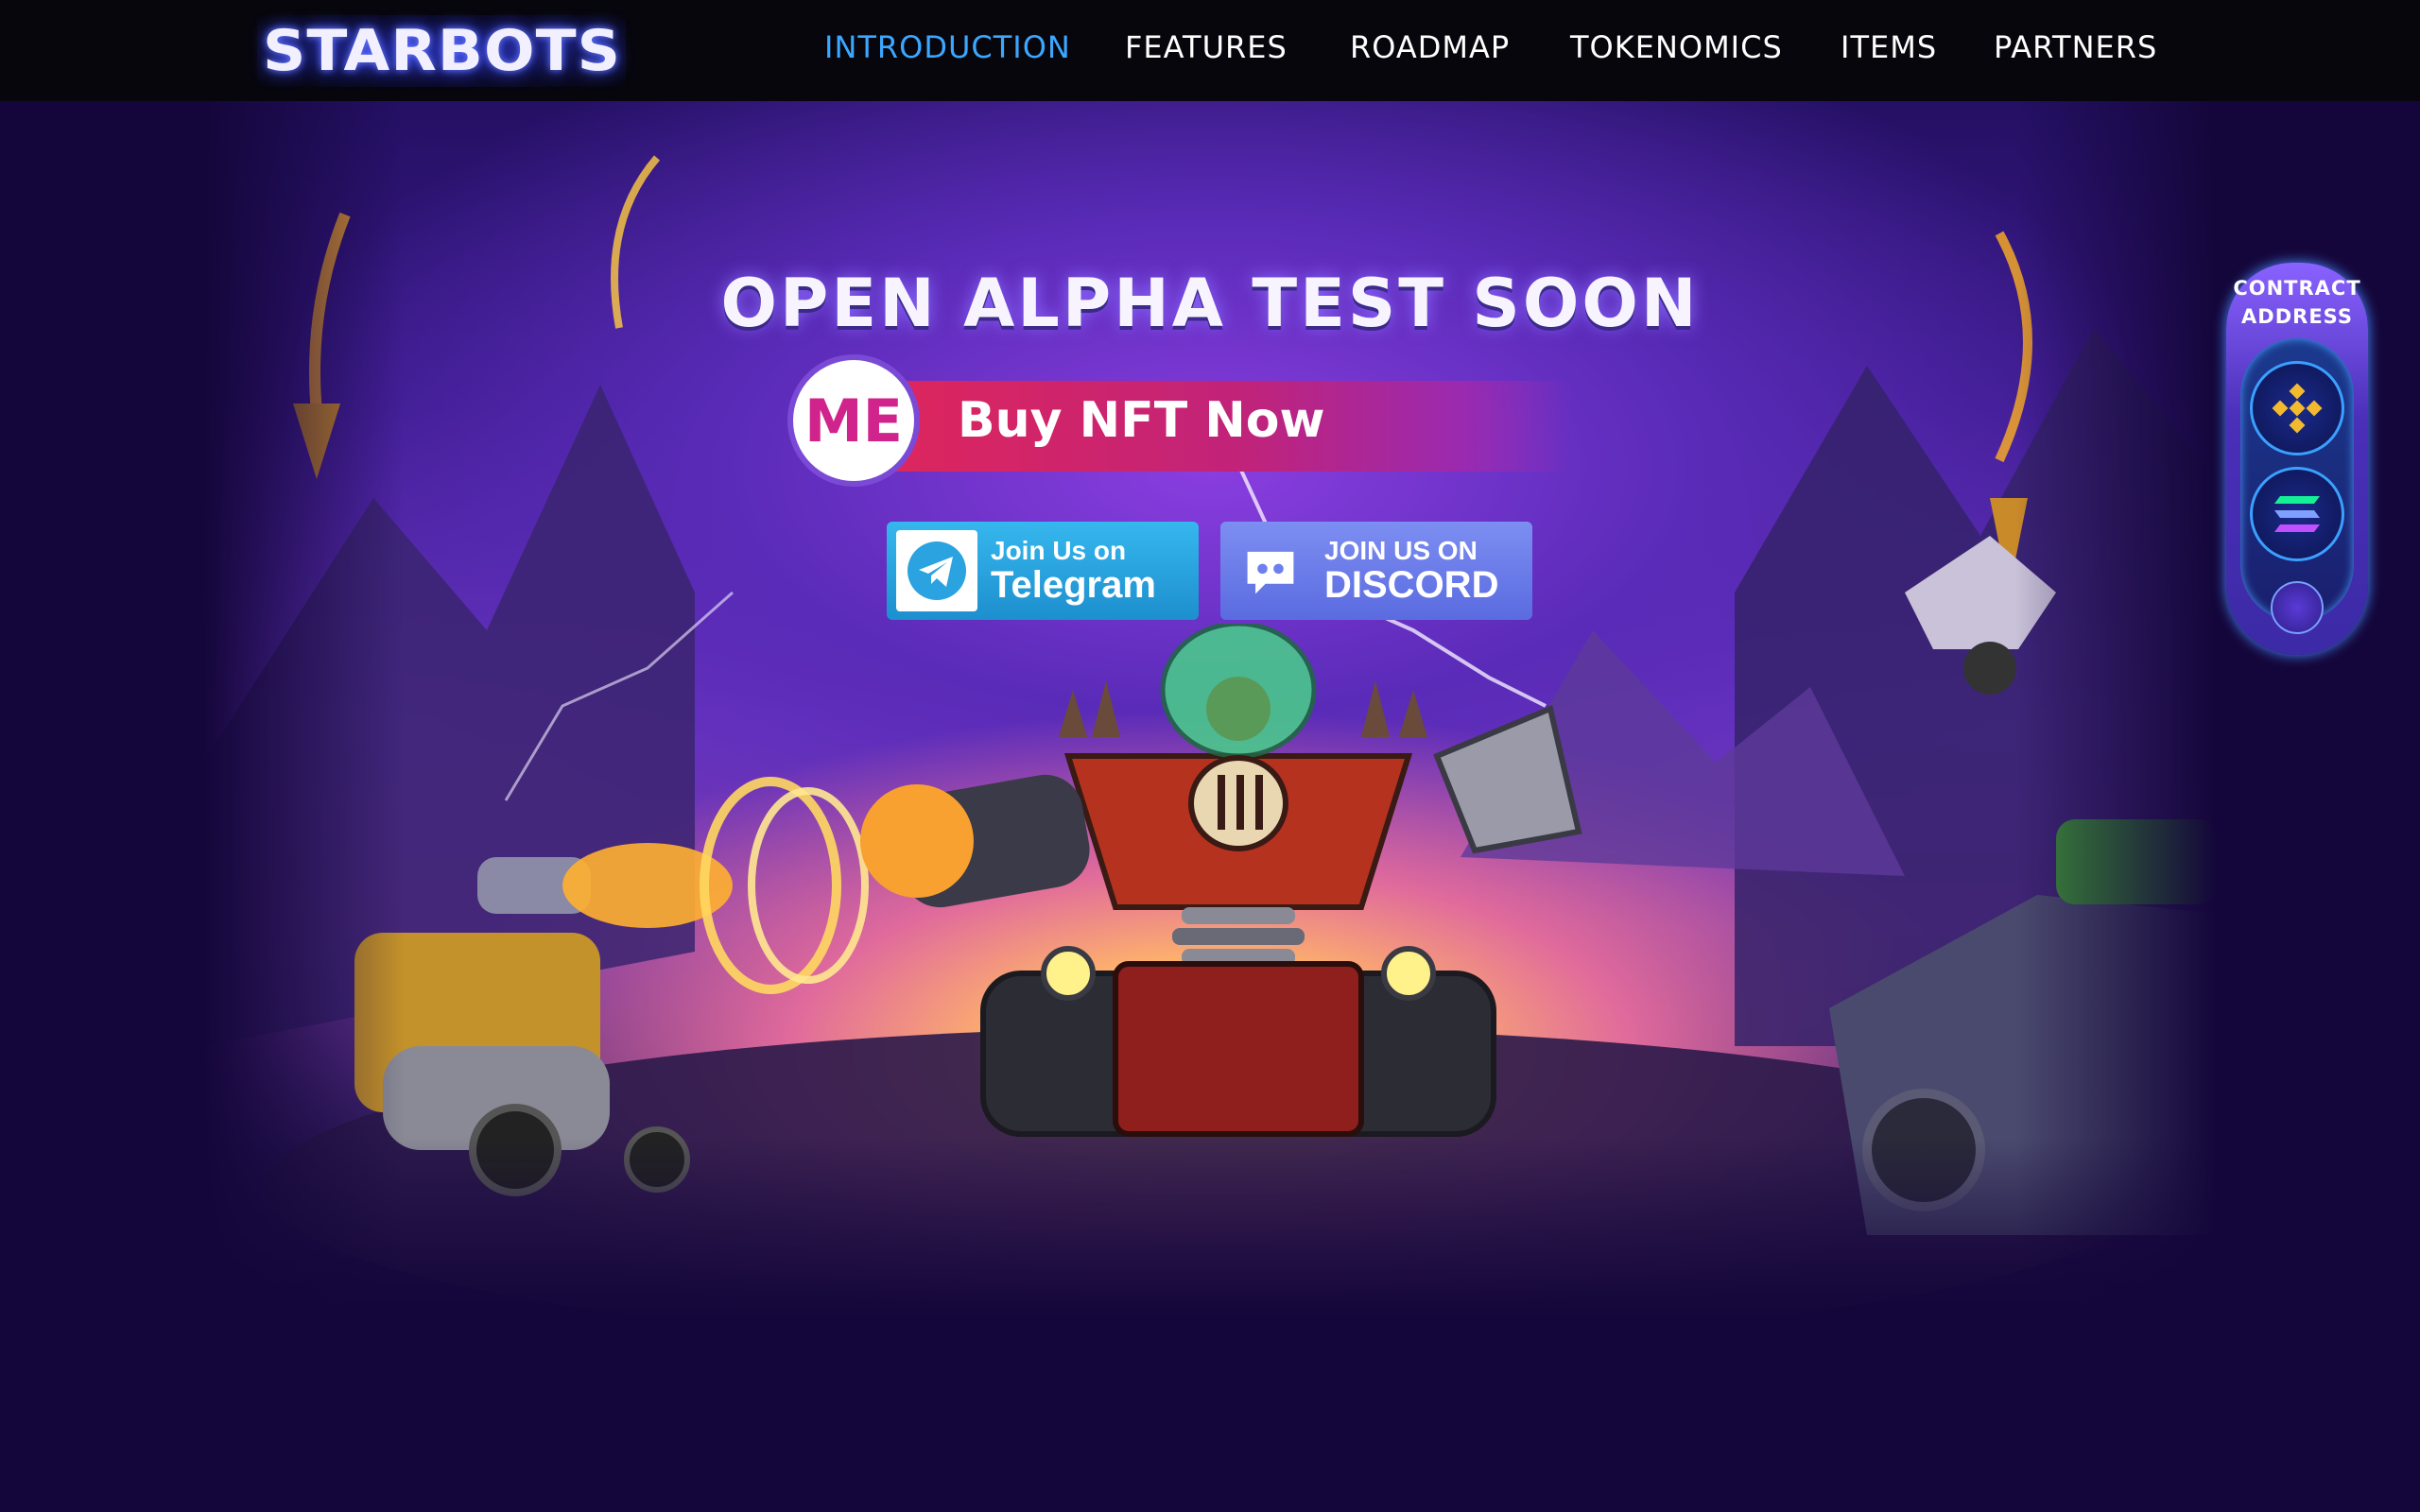 The image size is (2420, 1512). I want to click on telegram-icon, so click(936, 570).